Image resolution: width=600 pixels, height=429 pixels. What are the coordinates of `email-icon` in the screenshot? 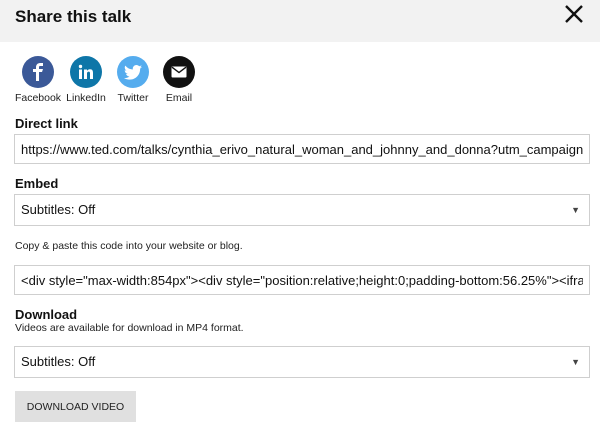 It's located at (179, 72).